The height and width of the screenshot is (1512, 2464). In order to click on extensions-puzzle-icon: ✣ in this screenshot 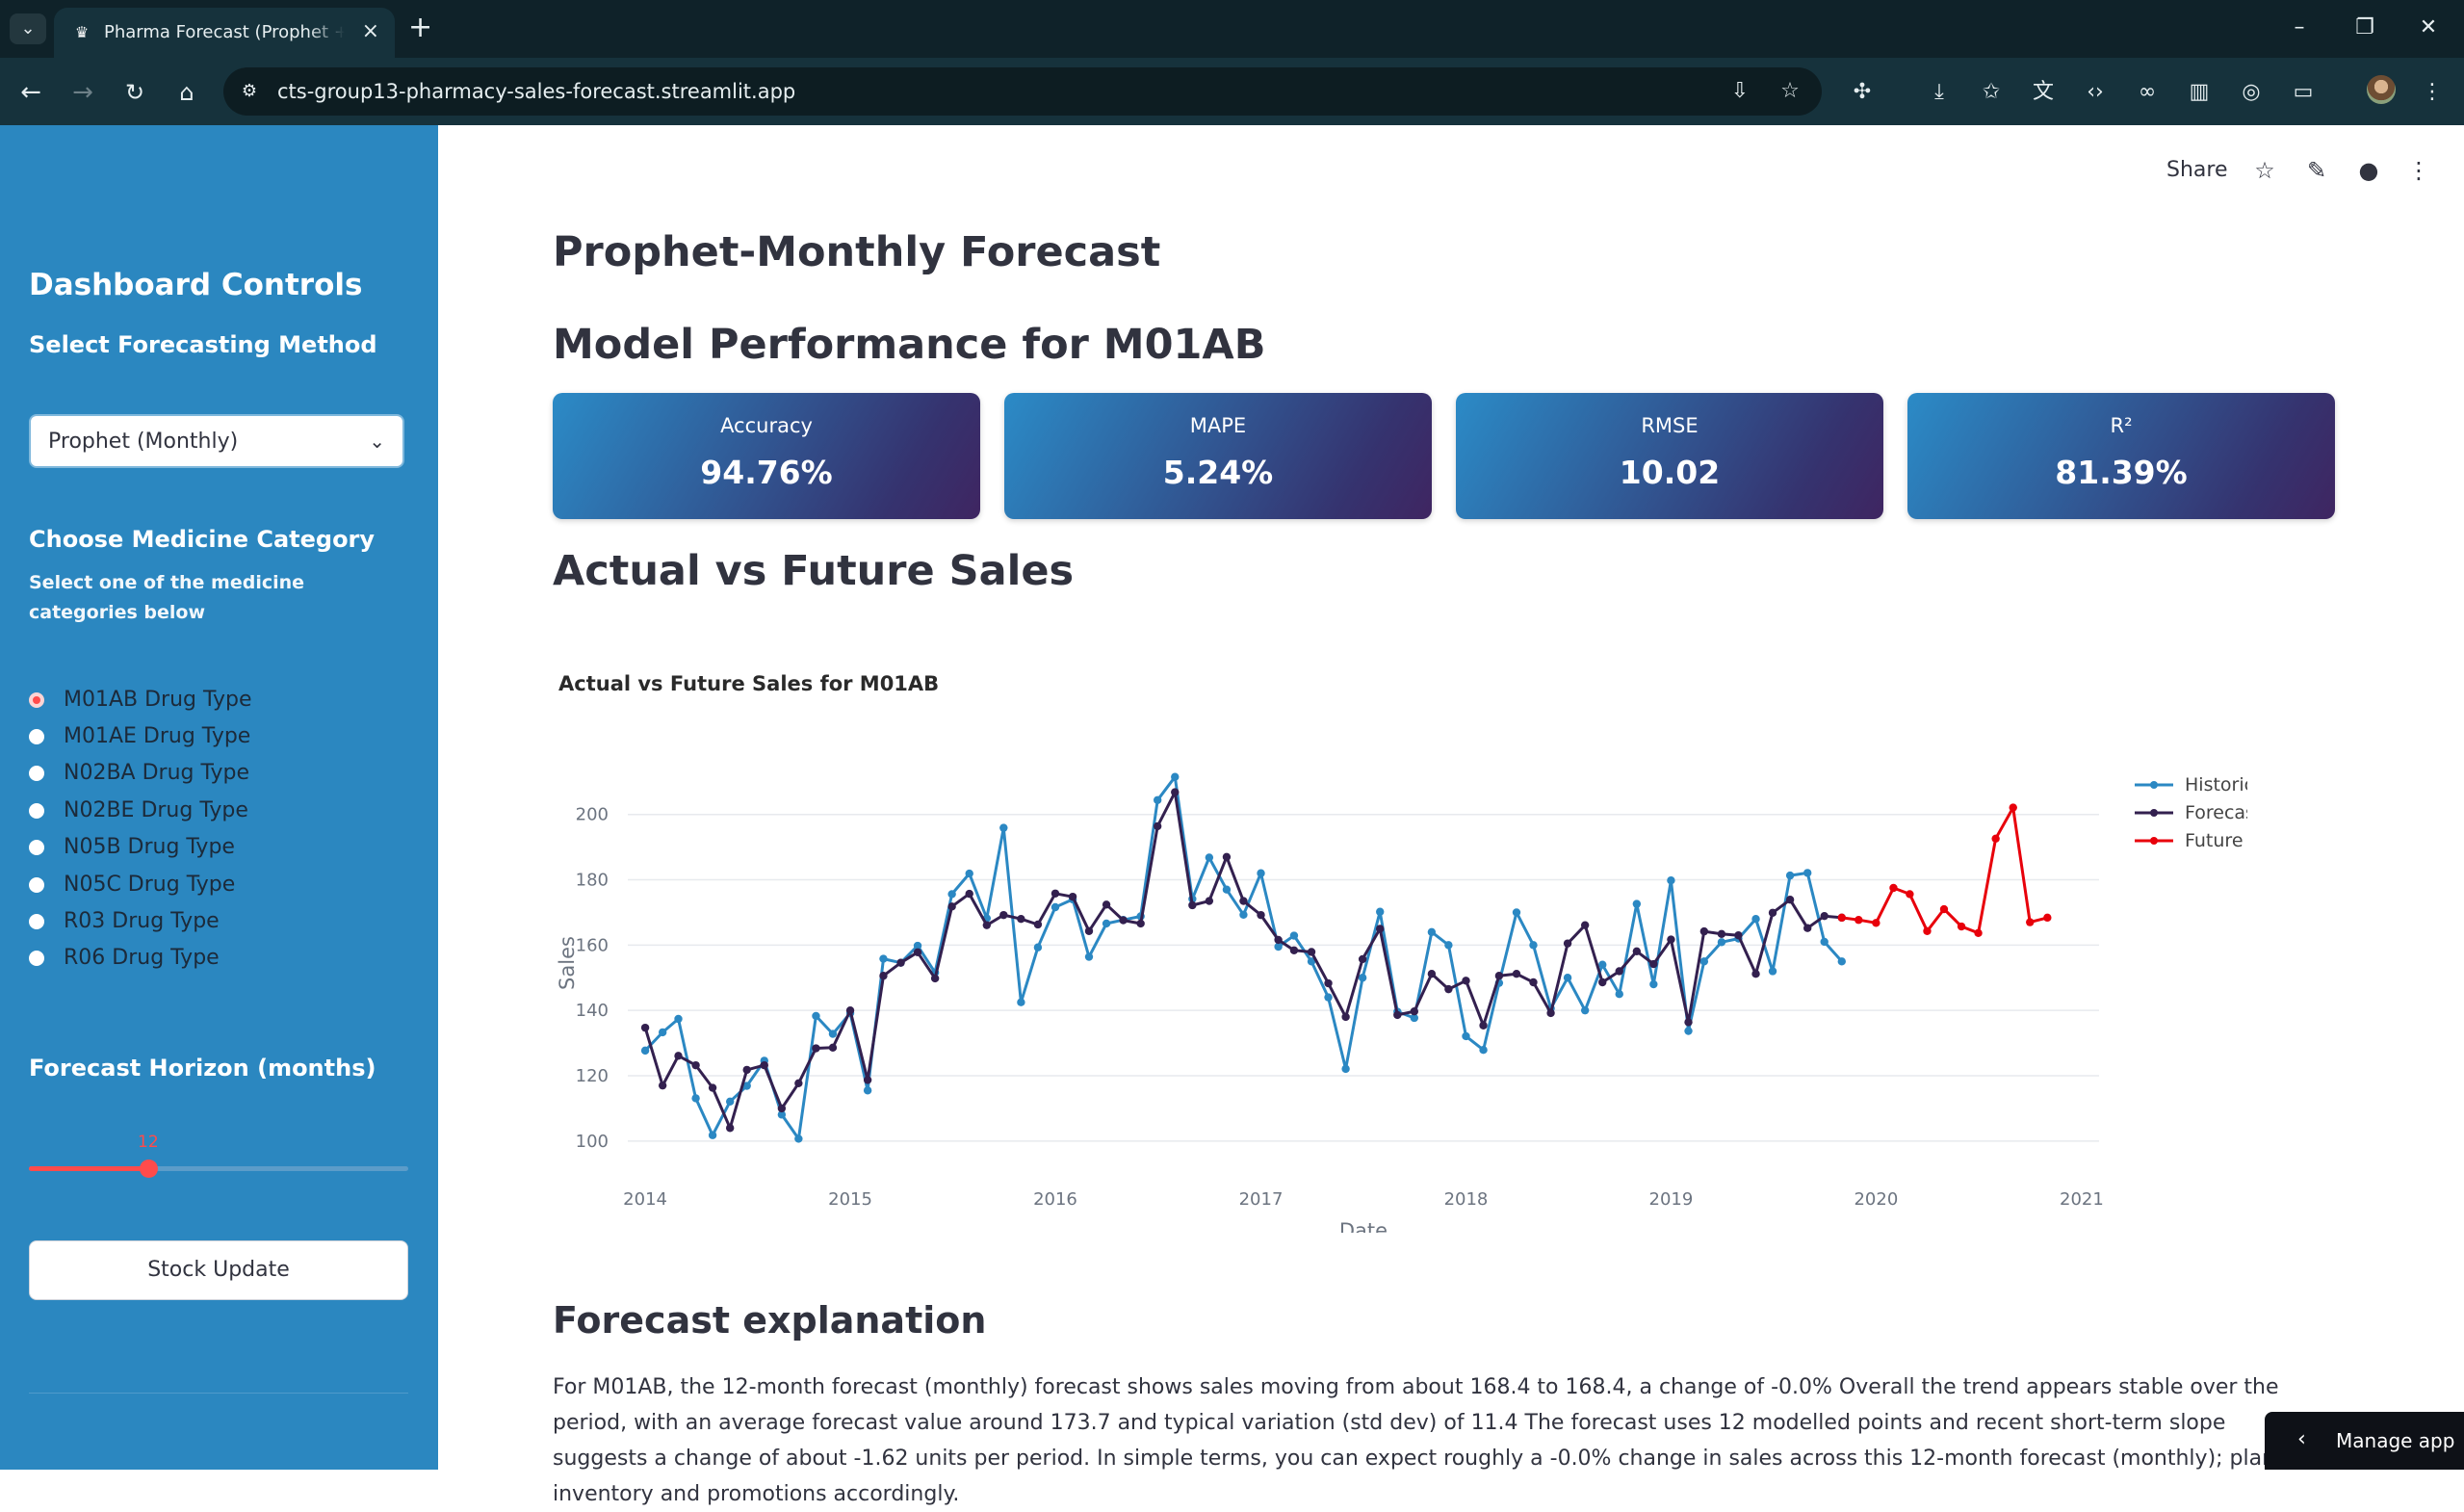, I will do `click(1862, 93)`.